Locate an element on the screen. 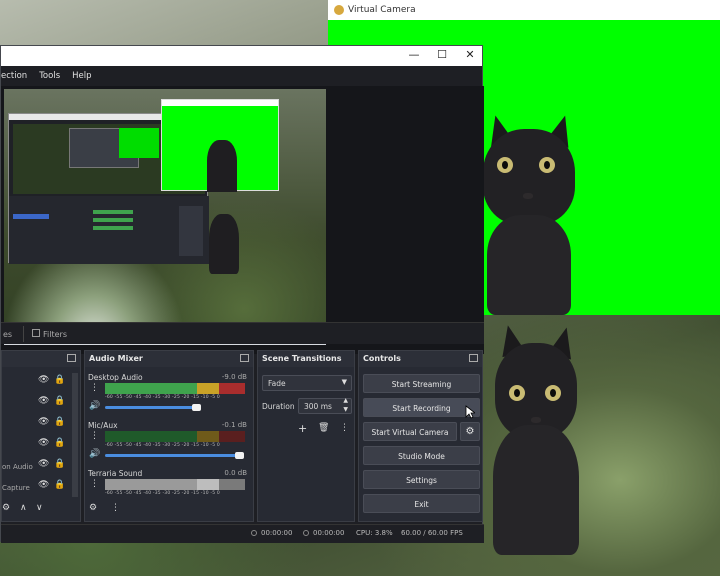 This screenshot has height=576, width=720. trash-icon: 🗑 is located at coordinates (323, 428).